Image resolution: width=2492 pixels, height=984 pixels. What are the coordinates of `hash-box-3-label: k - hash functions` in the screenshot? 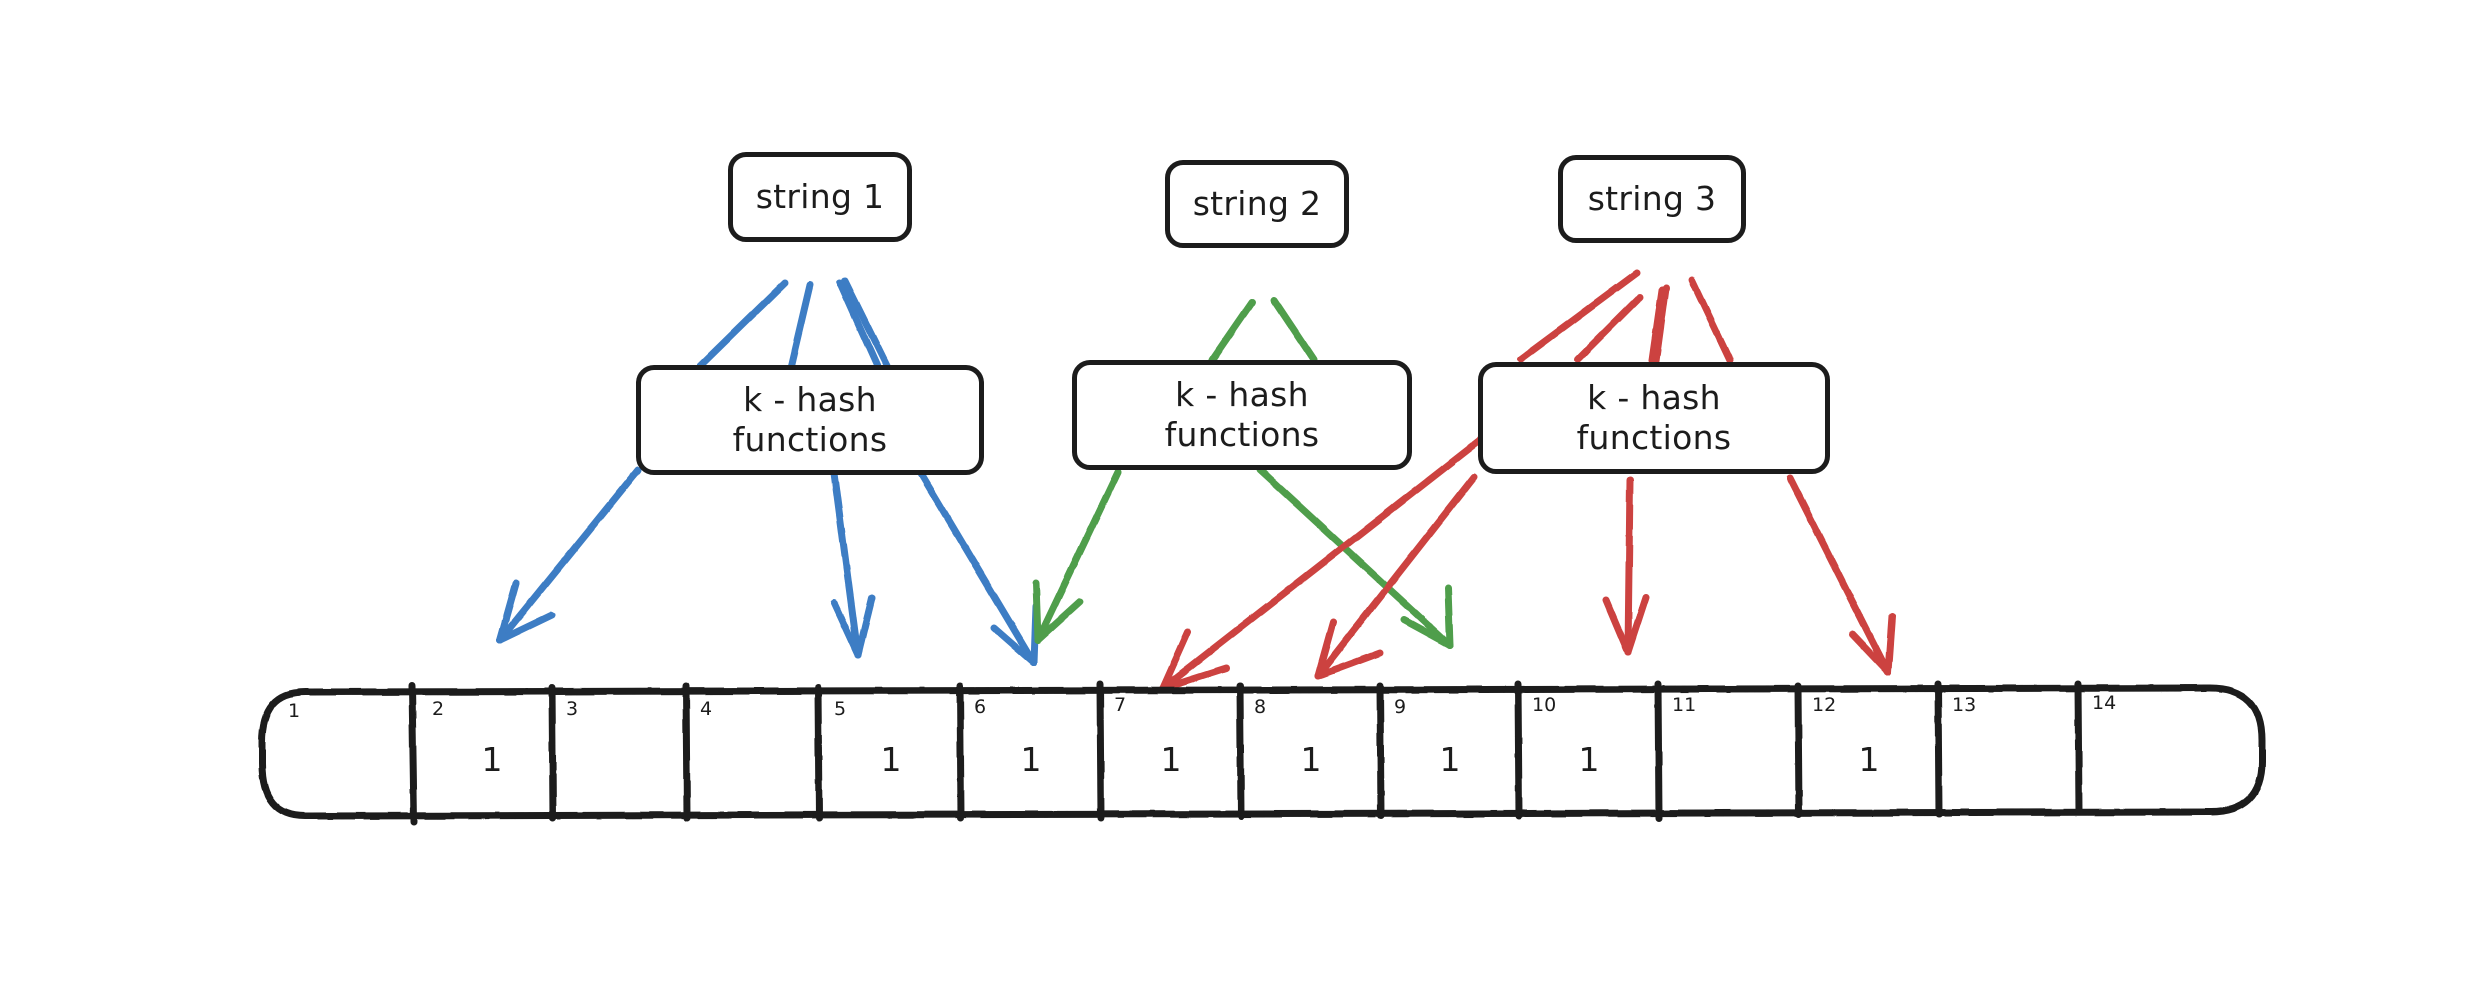 It's located at (1654, 417).